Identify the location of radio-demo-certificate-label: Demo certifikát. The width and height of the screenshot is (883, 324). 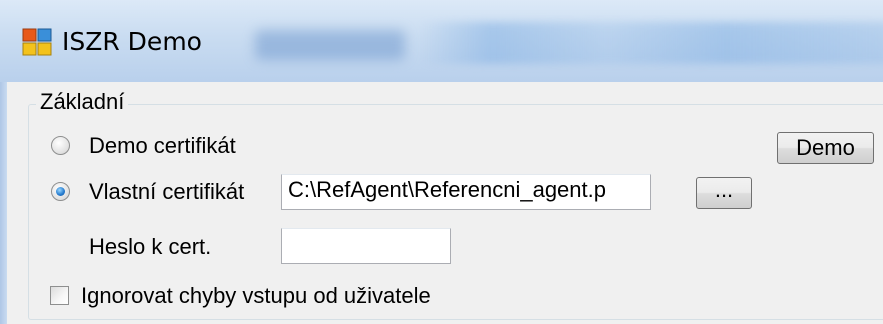
(162, 146).